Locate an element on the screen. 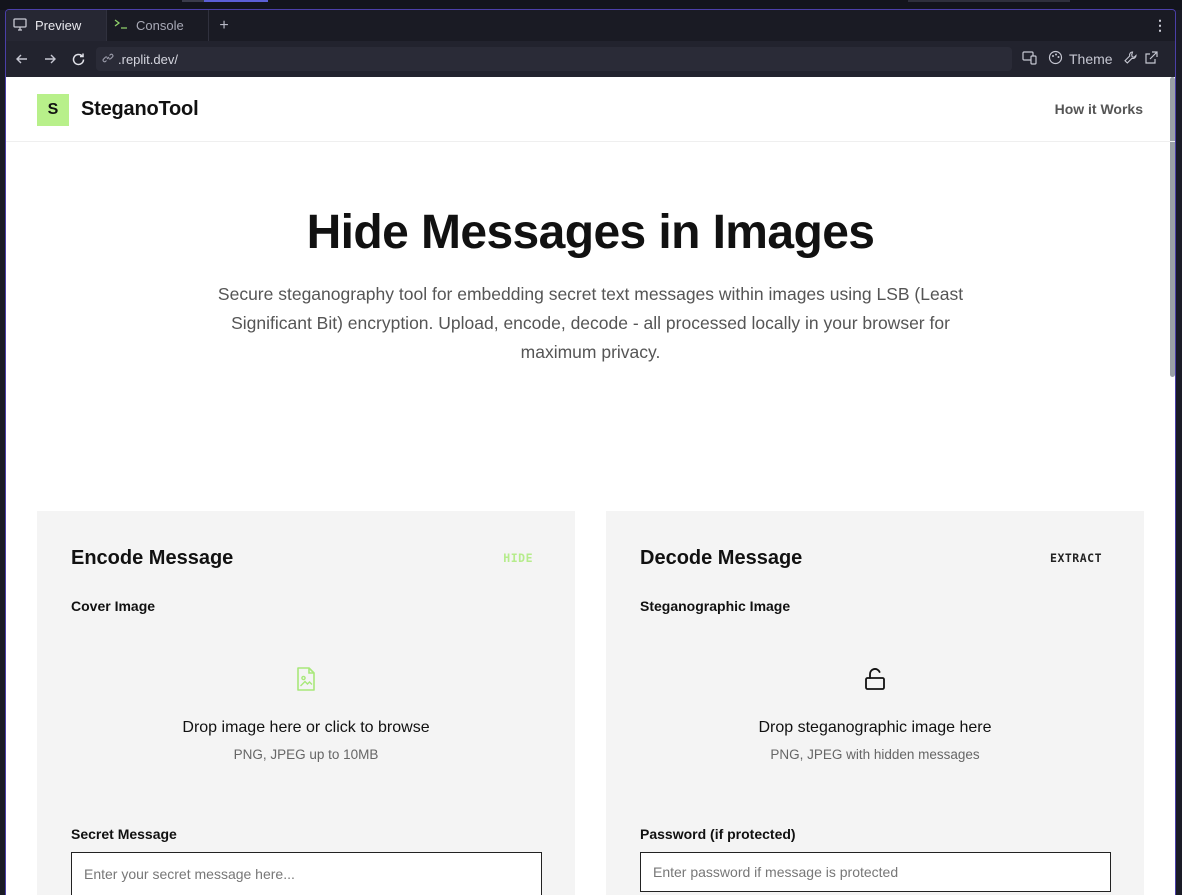 The image size is (1182, 895). cover-dropzone-hint: PNG, JPEG up to 10MB is located at coordinates (306, 754).